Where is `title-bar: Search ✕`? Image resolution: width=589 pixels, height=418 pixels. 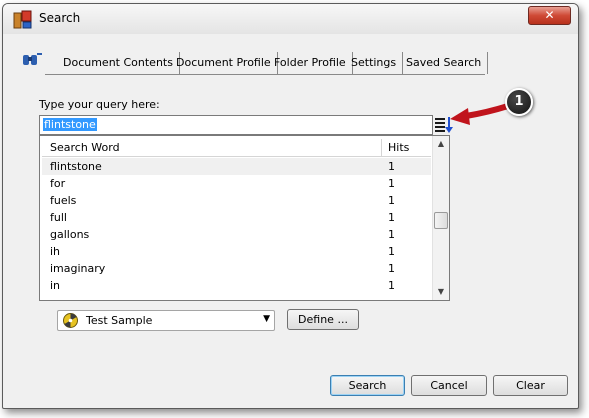 title-bar: Search ✕ is located at coordinates (290, 19).